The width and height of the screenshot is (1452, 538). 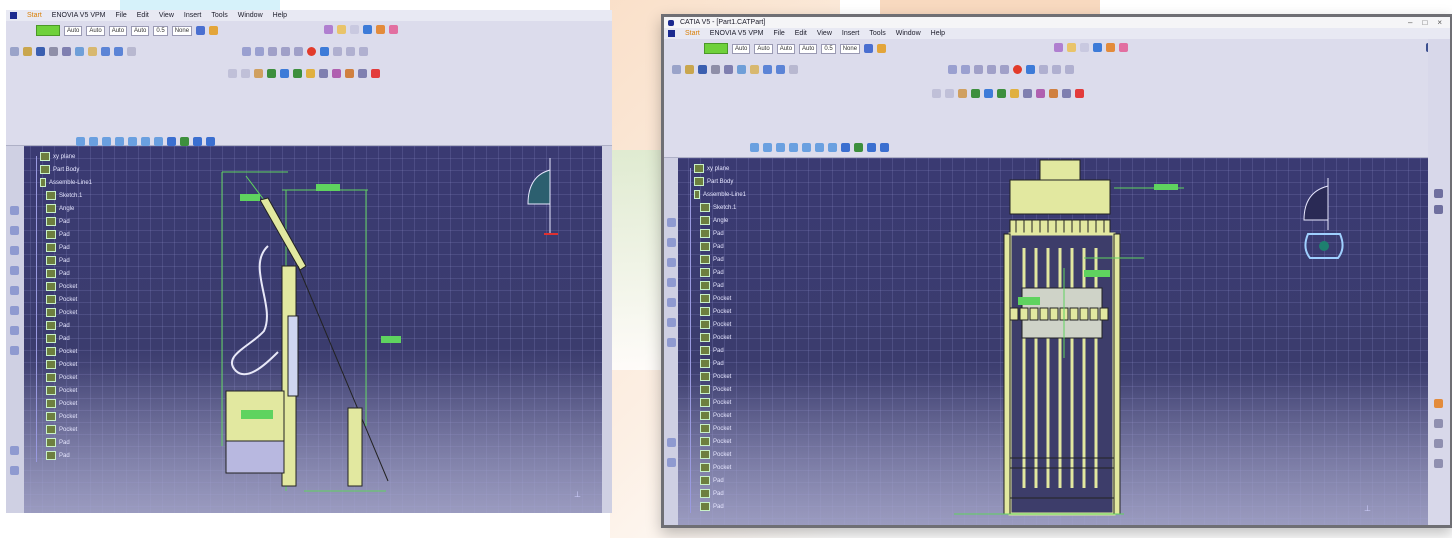 What do you see at coordinates (1439, 22) in the screenshot?
I see `close-button: ×` at bounding box center [1439, 22].